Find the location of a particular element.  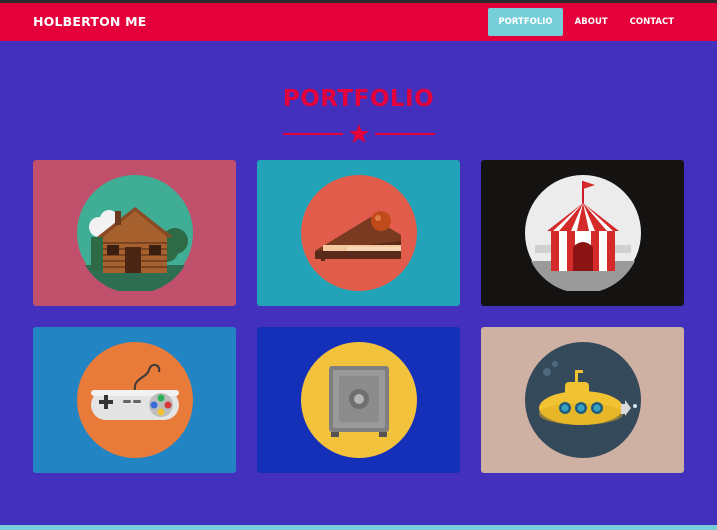

portfolio-tile-cabin is located at coordinates (134, 233).